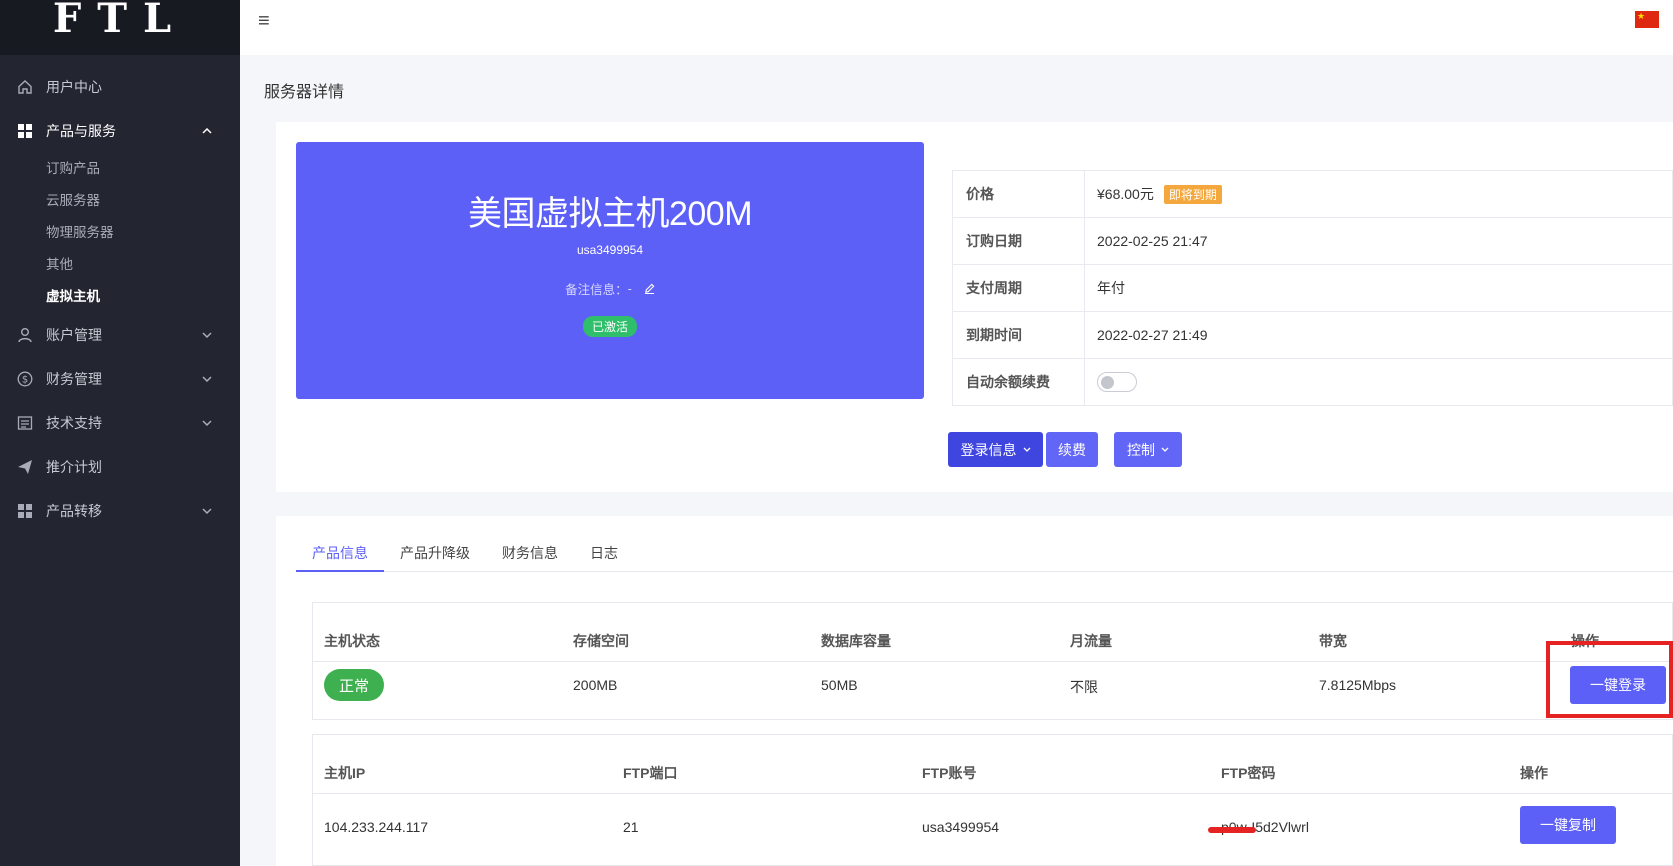 The height and width of the screenshot is (866, 1673). I want to click on note-row: 备注信息： -, so click(610, 288).